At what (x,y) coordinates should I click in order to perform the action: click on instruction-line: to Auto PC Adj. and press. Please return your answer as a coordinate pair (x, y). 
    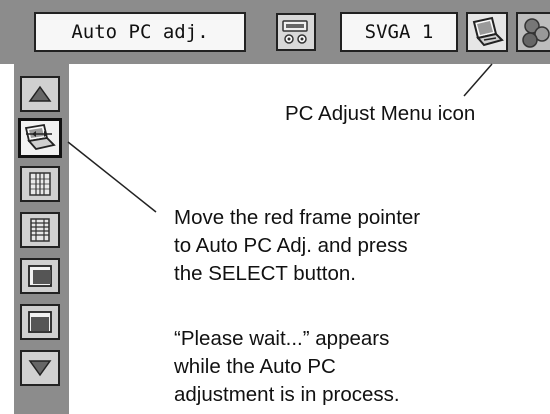
    Looking at the image, I should click on (291, 245).